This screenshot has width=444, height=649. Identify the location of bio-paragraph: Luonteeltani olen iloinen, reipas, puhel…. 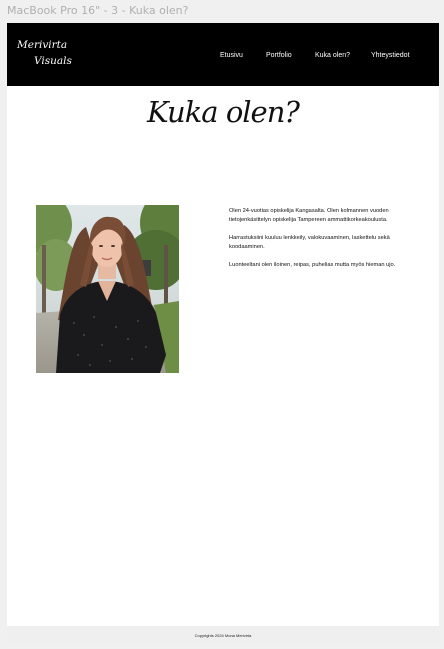
(312, 265).